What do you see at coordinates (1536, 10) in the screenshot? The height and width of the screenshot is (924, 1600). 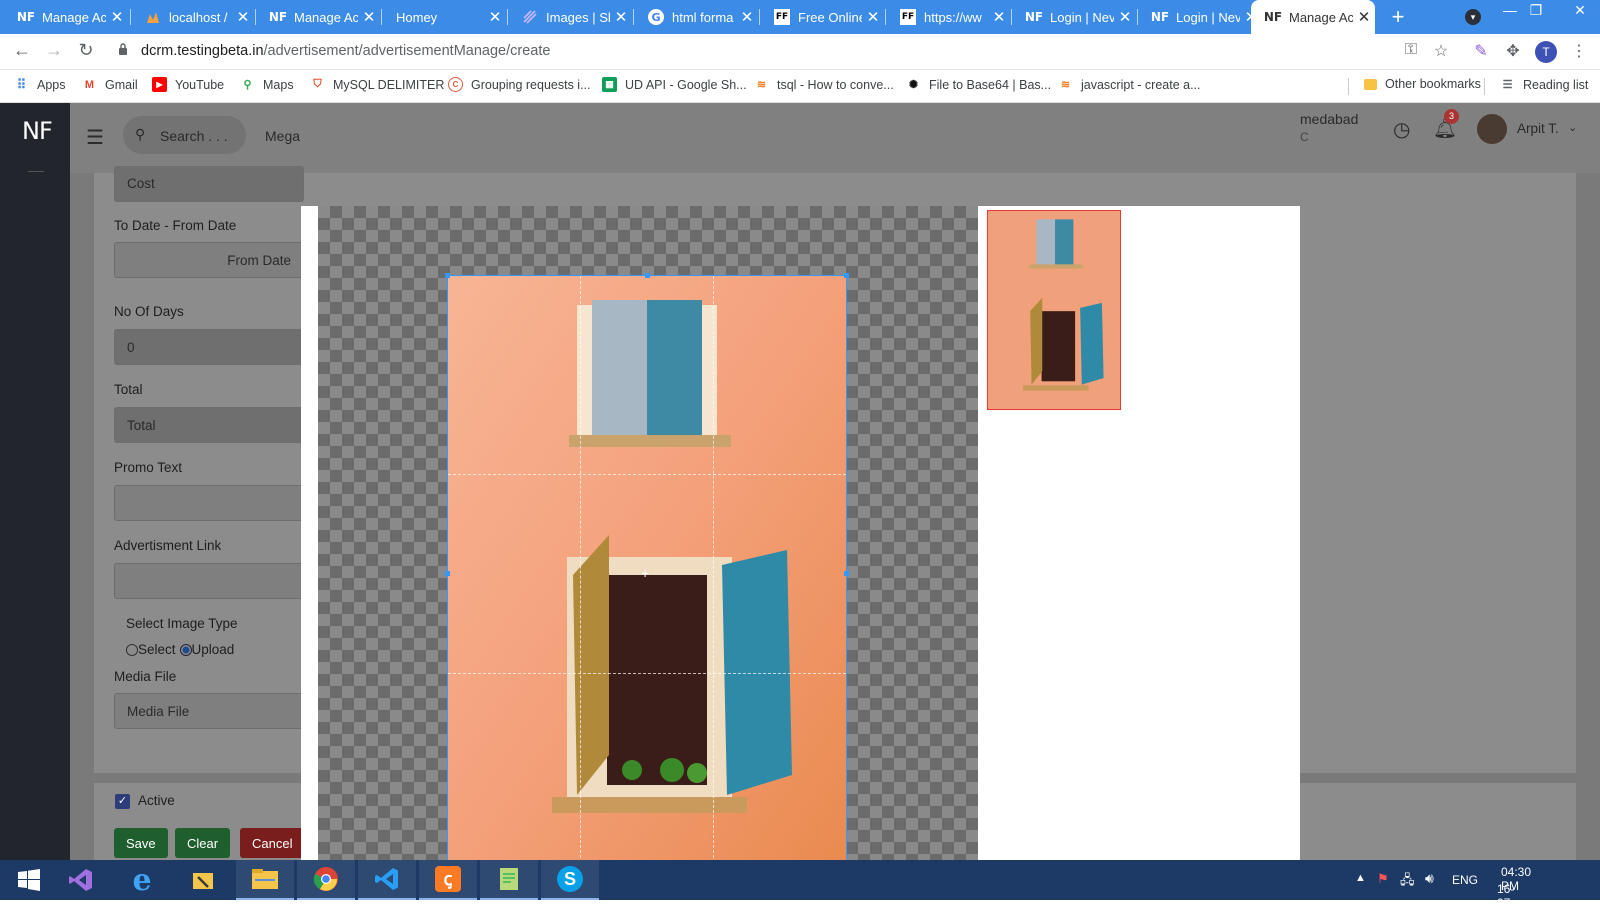 I see `restore-icon: ❐` at bounding box center [1536, 10].